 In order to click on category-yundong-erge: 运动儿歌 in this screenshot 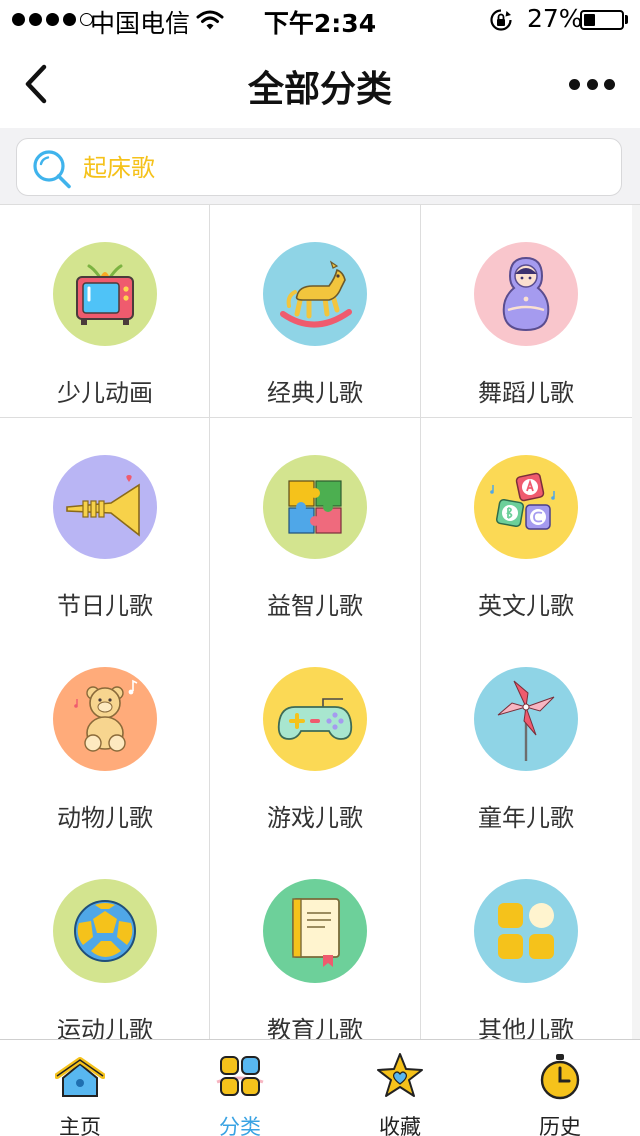, I will do `click(105, 940)`.